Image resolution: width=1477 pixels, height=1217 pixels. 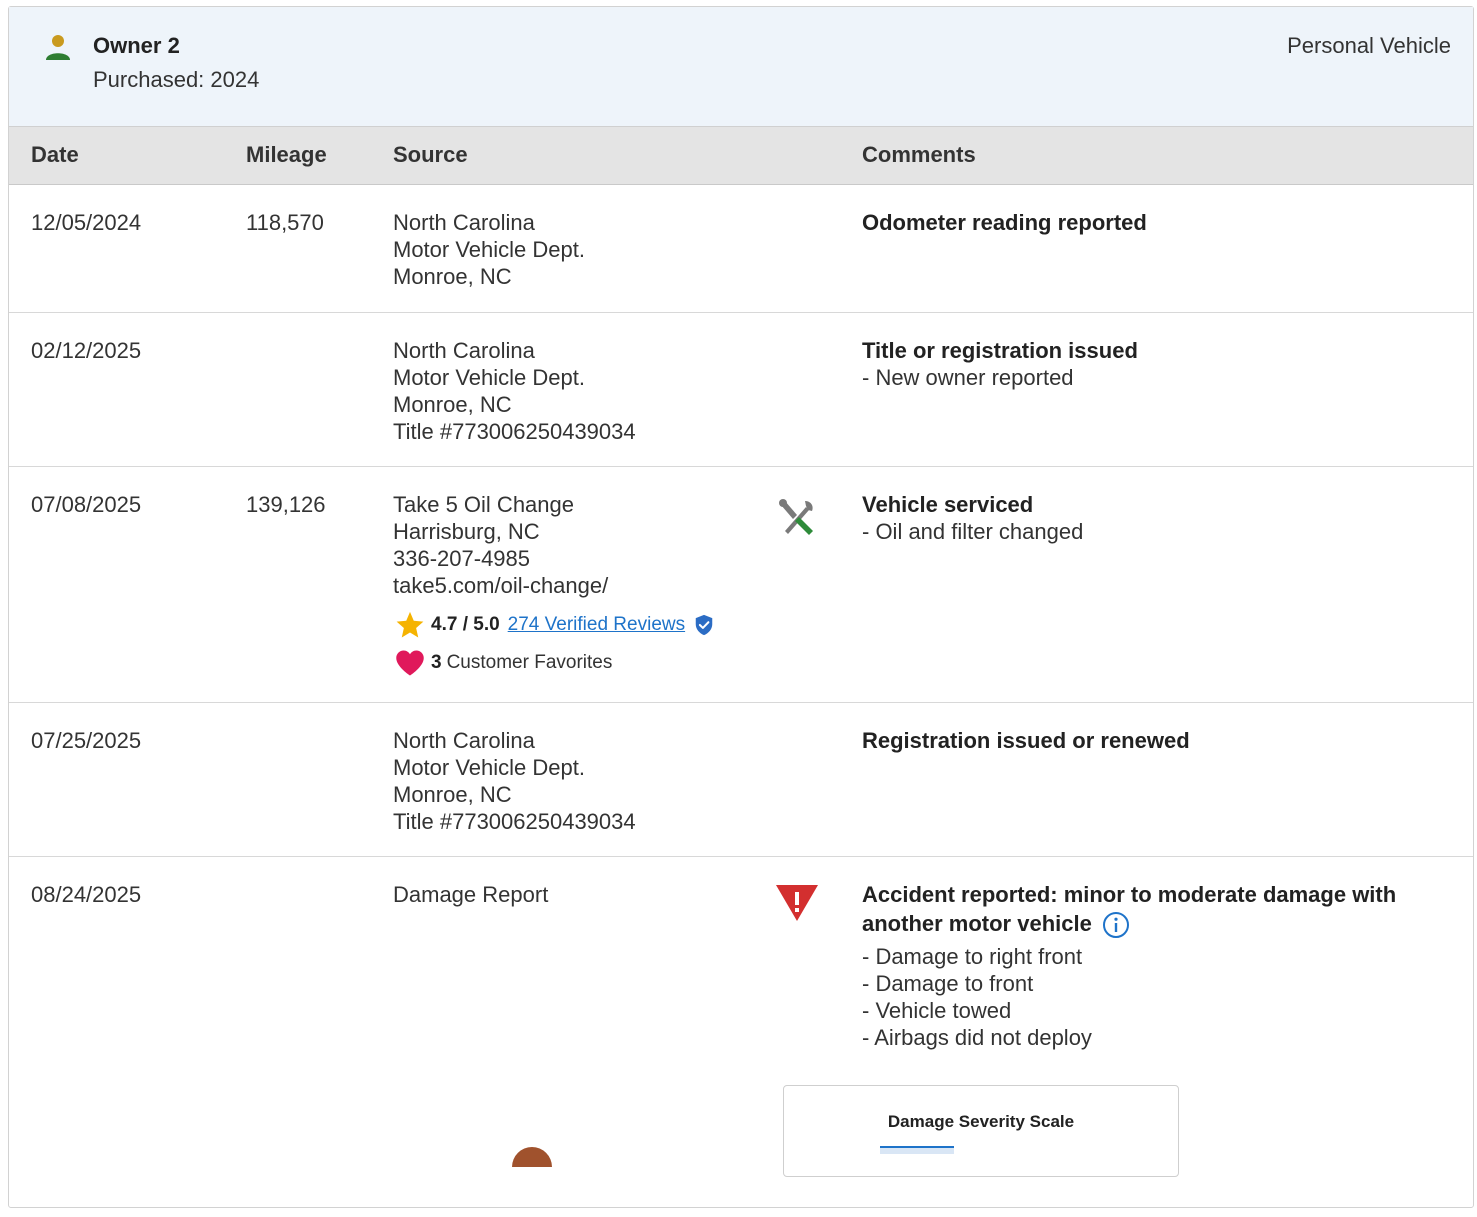 What do you see at coordinates (981, 1121) in the screenshot?
I see `severity-title: Damage Severity Scale` at bounding box center [981, 1121].